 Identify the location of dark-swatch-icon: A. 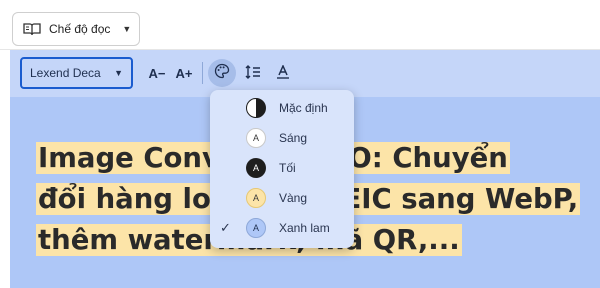
(256, 168).